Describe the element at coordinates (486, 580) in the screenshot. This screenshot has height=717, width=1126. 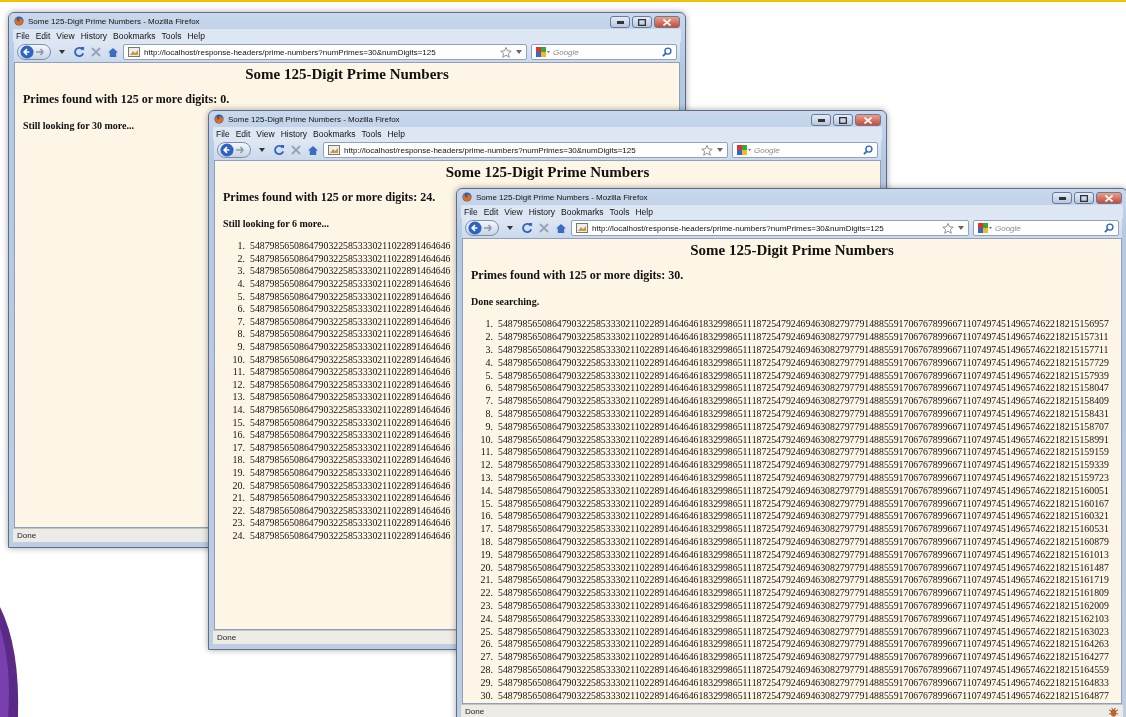
I see `list-number: 21.` at that location.